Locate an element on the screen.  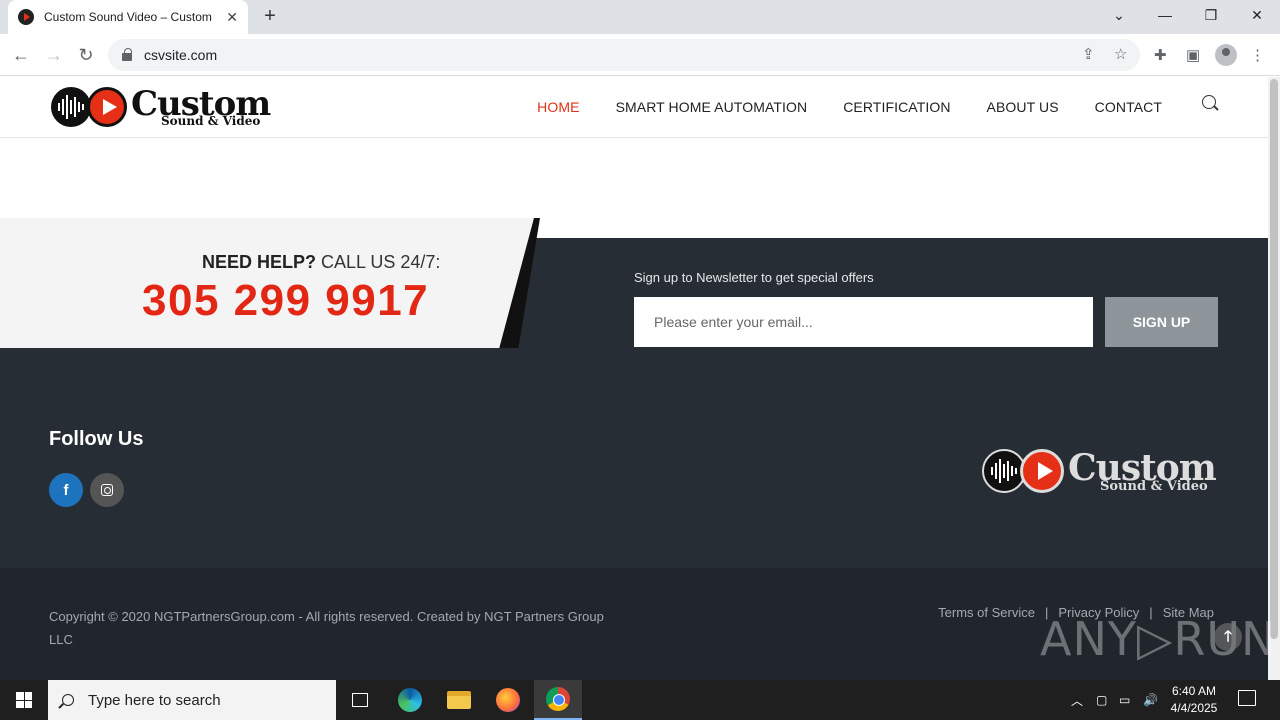
url-text: csvsite.com is located at coordinates (181, 55).